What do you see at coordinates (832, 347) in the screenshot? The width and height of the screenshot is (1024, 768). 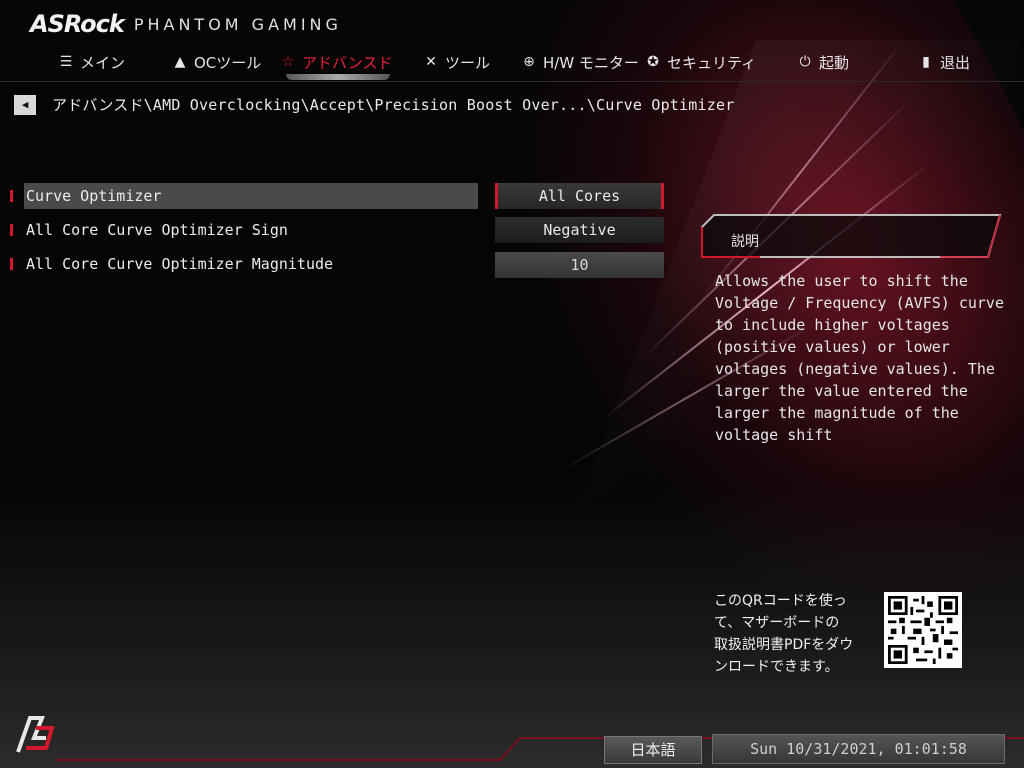 I see `description-line: (positive values) or lower` at bounding box center [832, 347].